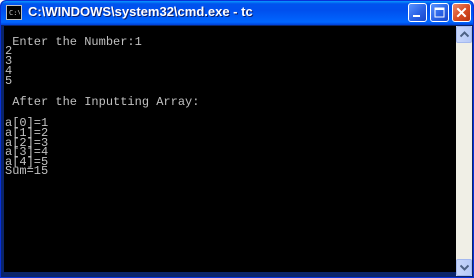 This screenshot has height=278, width=474. I want to click on scroll-up-button, so click(464, 34).